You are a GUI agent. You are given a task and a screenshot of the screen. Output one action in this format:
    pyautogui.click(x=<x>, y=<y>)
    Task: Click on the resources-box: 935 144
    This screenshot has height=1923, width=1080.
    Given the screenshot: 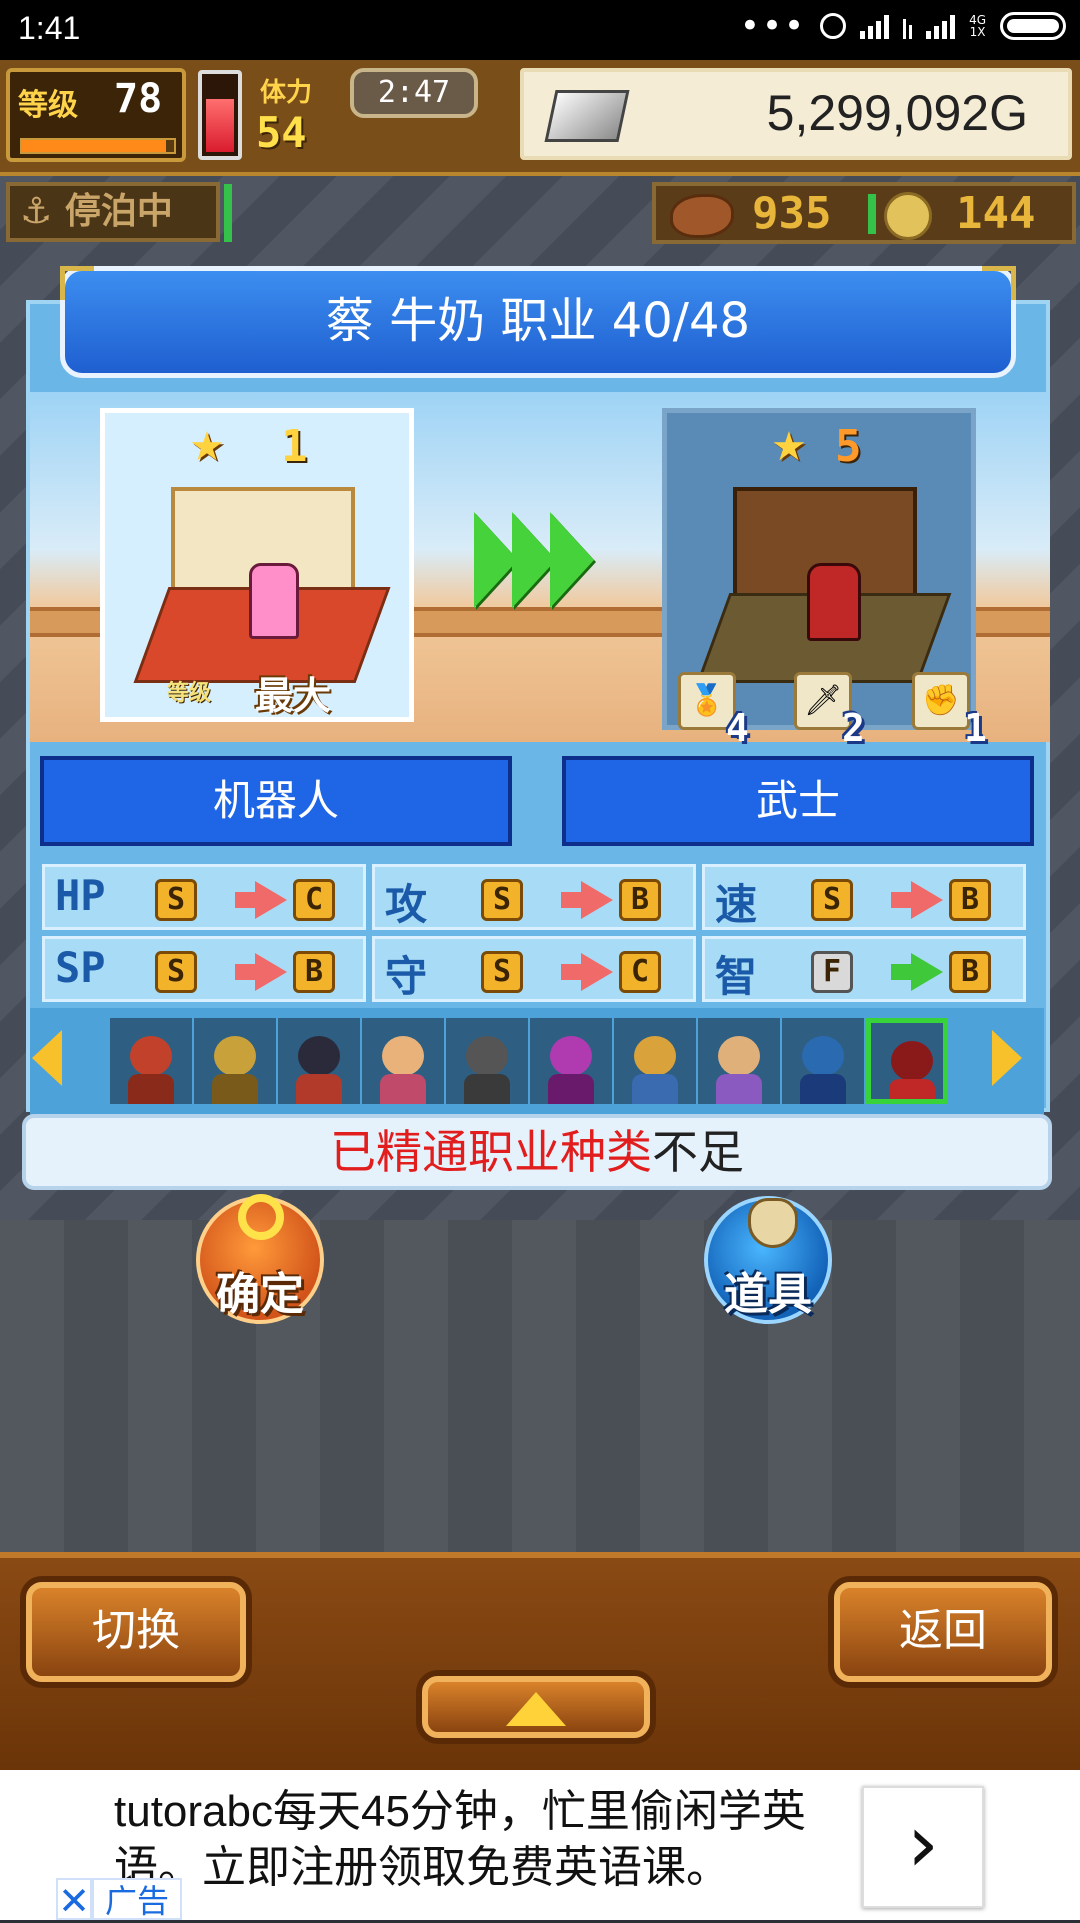 What is the action you would take?
    pyautogui.click(x=864, y=213)
    